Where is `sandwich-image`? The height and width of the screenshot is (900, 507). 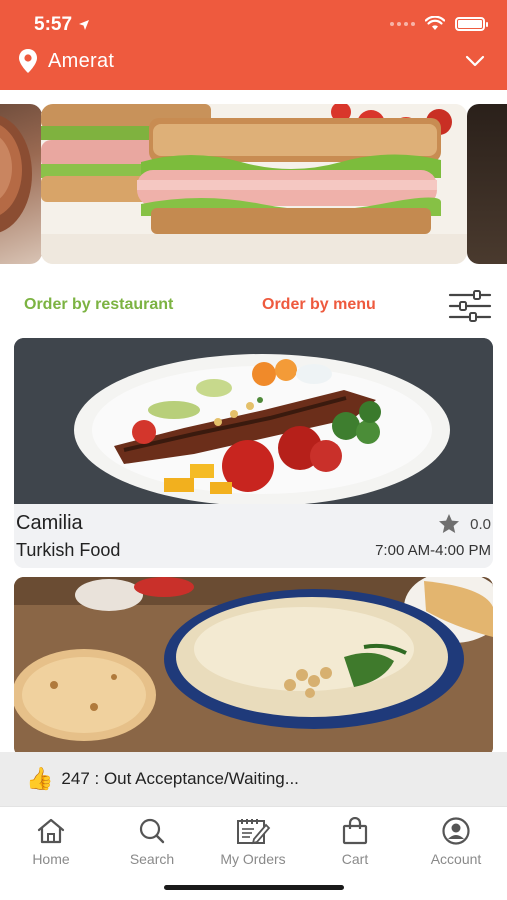
sandwich-image is located at coordinates (254, 184).